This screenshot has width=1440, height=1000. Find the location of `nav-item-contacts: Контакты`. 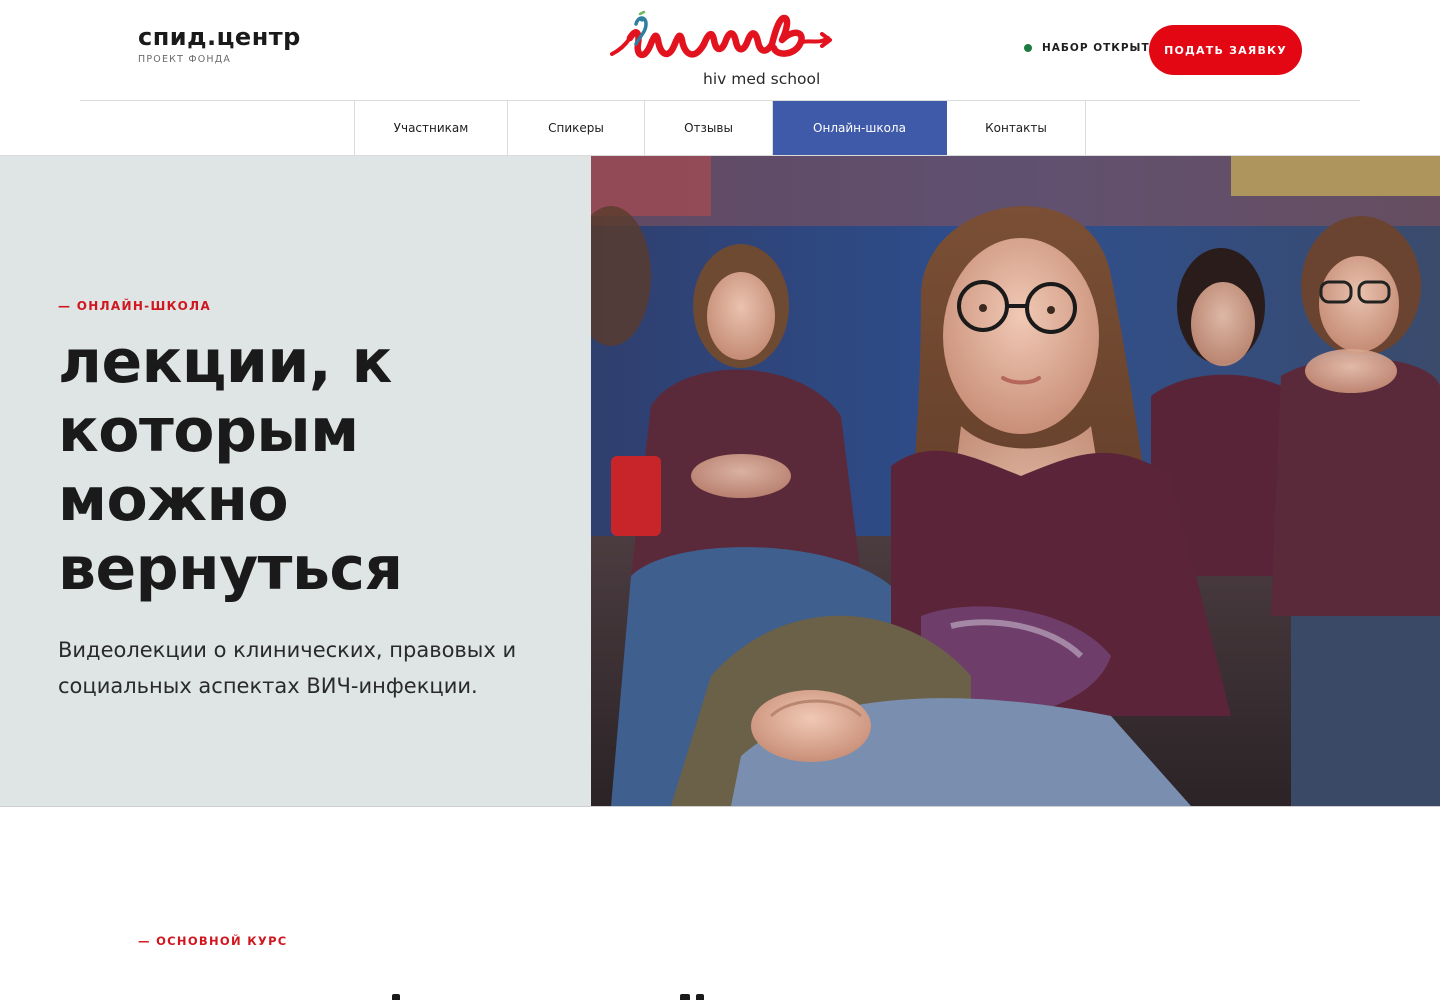

nav-item-contacts: Контакты is located at coordinates (1016, 128).